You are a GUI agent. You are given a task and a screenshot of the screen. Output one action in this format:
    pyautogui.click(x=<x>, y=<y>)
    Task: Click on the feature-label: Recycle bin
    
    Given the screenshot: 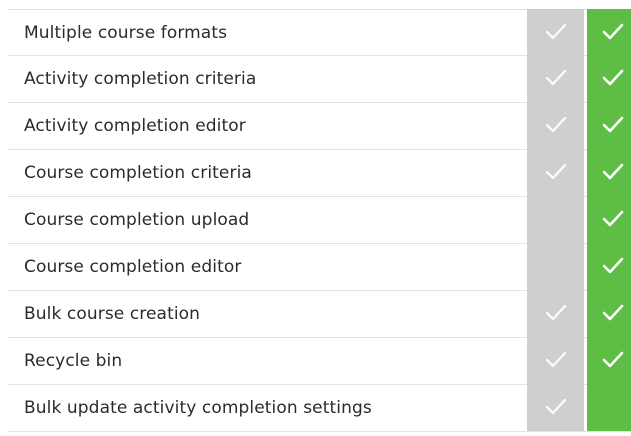 What is the action you would take?
    pyautogui.click(x=73, y=361)
    